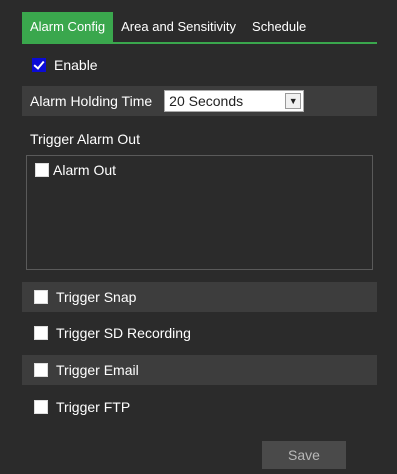  What do you see at coordinates (97, 370) in the screenshot?
I see `trigger-email-label: Trigger Email` at bounding box center [97, 370].